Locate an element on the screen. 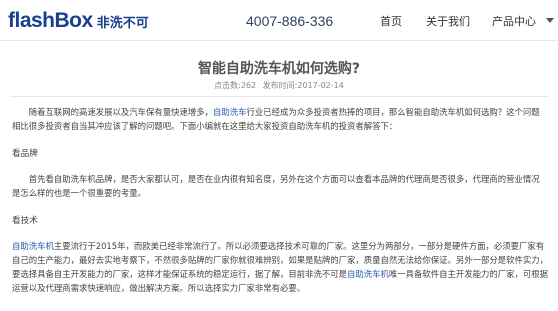 This screenshot has height=311, width=558. chevron-down-icon is located at coordinates (550, 20).